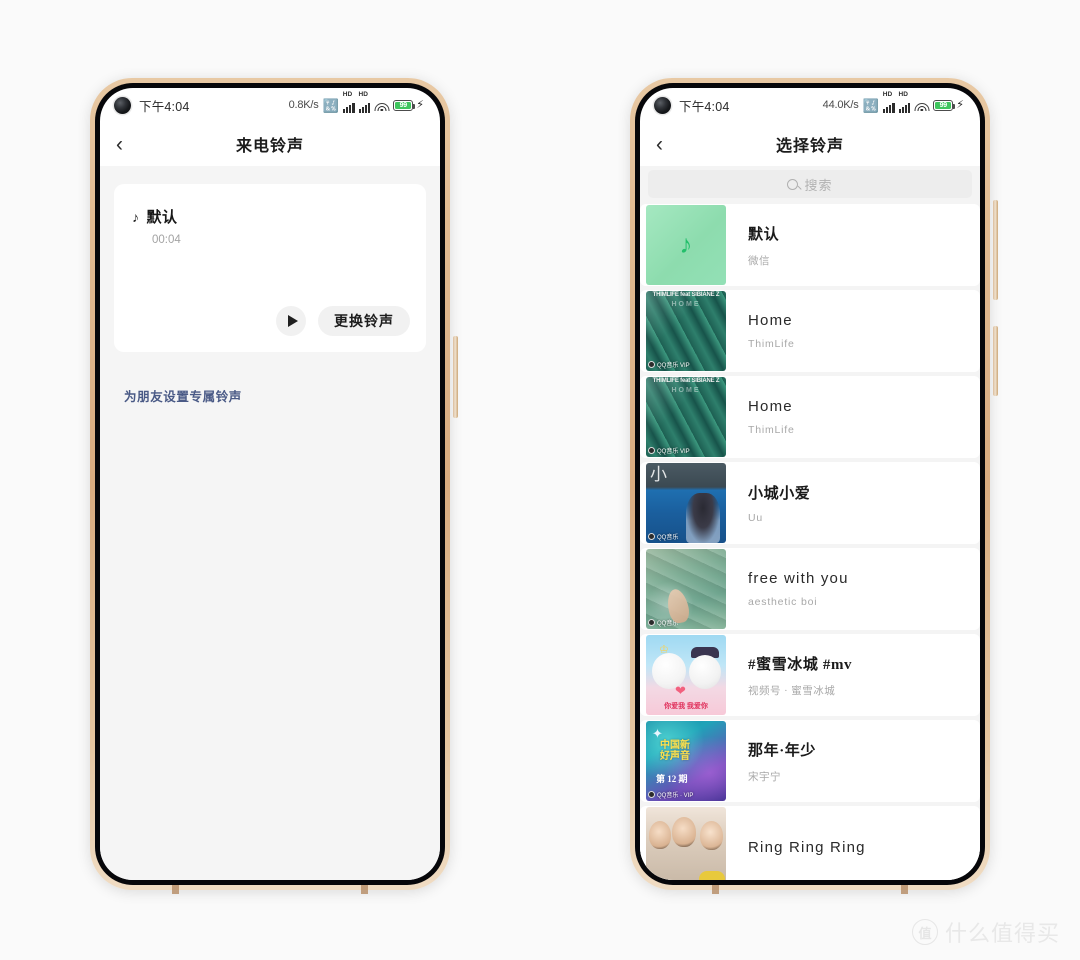 The width and height of the screenshot is (1080, 960). What do you see at coordinates (995, 361) in the screenshot?
I see `power-button-right-phone` at bounding box center [995, 361].